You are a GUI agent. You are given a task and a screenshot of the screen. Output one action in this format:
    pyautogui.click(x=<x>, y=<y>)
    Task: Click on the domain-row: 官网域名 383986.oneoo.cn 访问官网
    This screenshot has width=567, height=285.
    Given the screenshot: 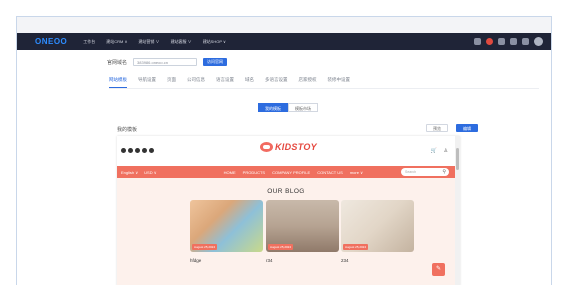 What is the action you would take?
    pyautogui.click(x=167, y=62)
    